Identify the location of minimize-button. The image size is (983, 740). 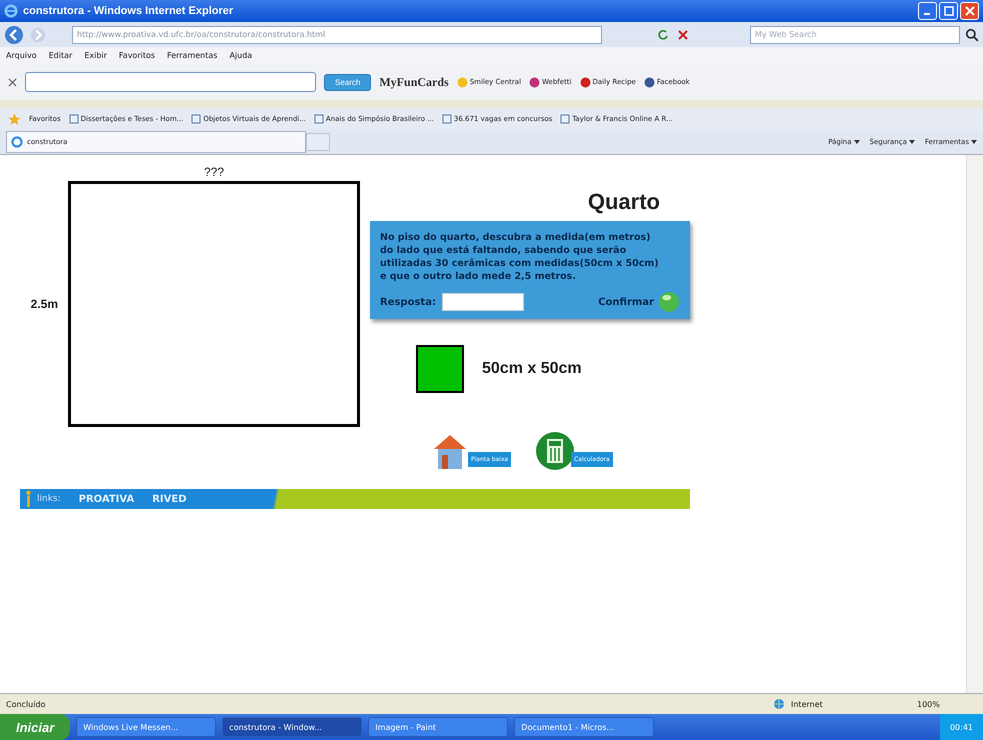
(927, 11).